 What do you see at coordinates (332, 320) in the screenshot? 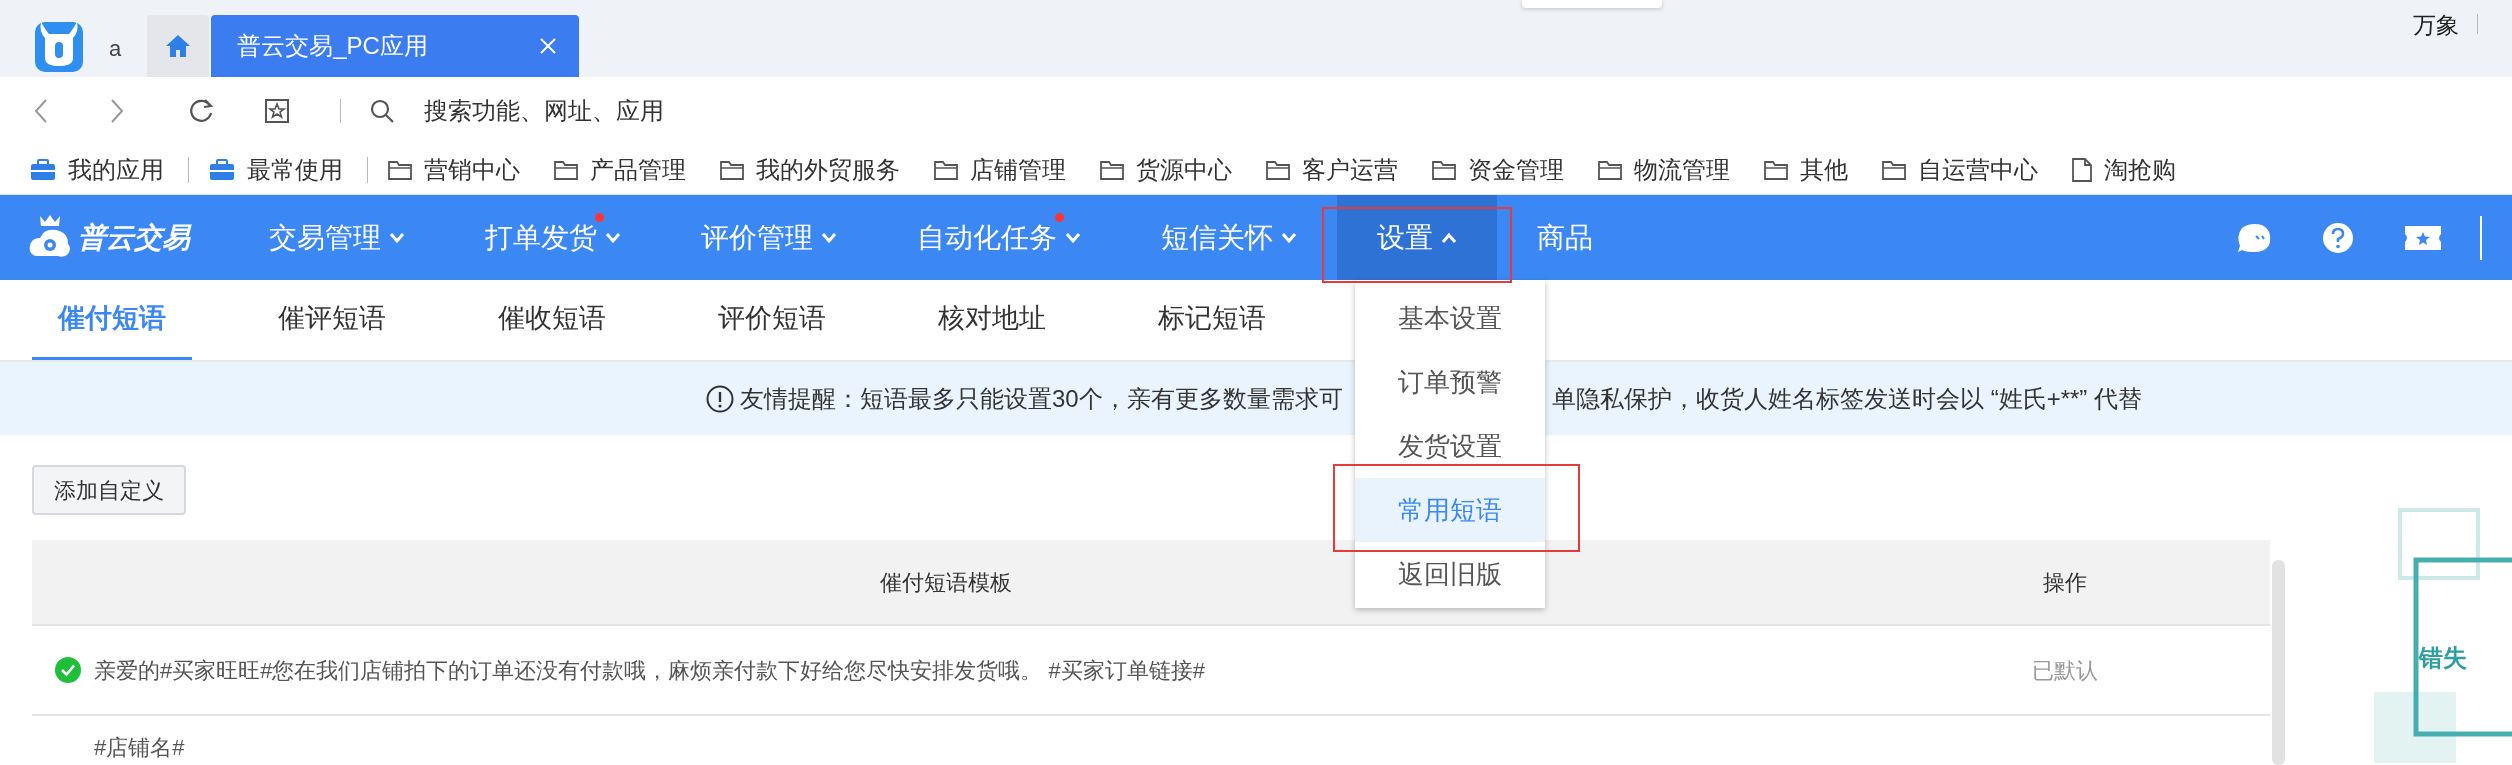
I see `sub-tab: 催评短语` at bounding box center [332, 320].